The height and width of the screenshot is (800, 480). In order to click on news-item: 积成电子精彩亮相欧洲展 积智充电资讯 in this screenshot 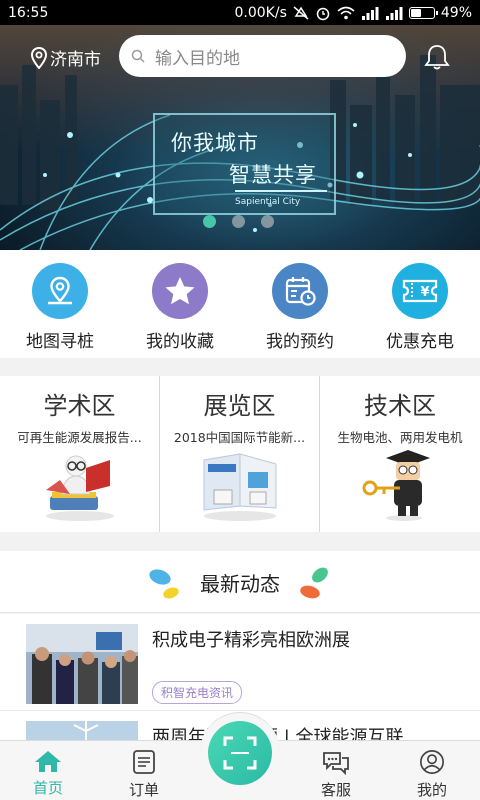, I will do `click(240, 662)`.